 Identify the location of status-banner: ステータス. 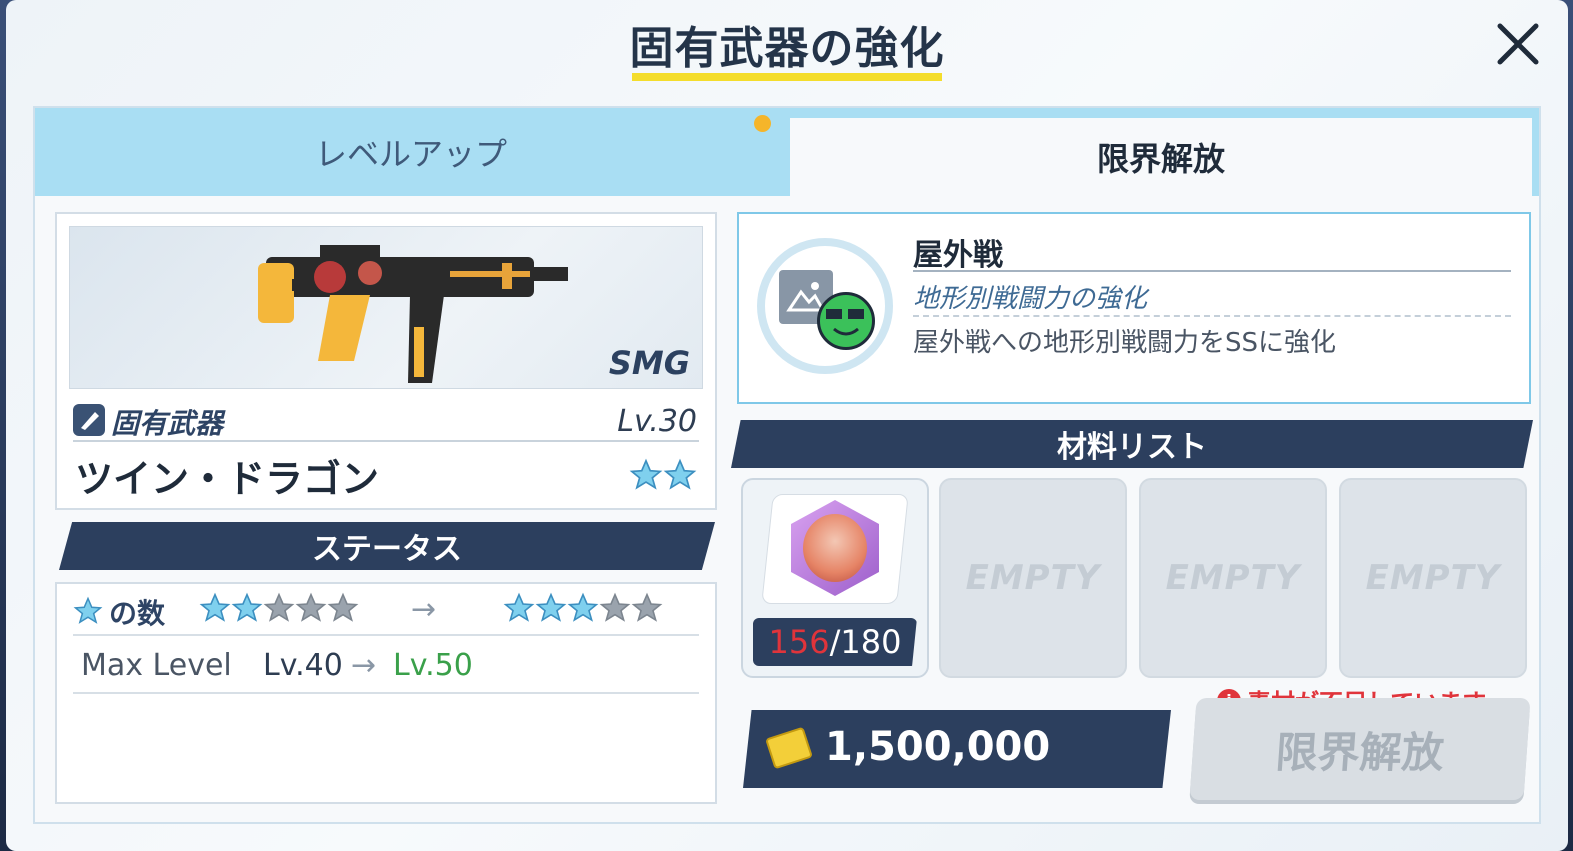
(387, 546).